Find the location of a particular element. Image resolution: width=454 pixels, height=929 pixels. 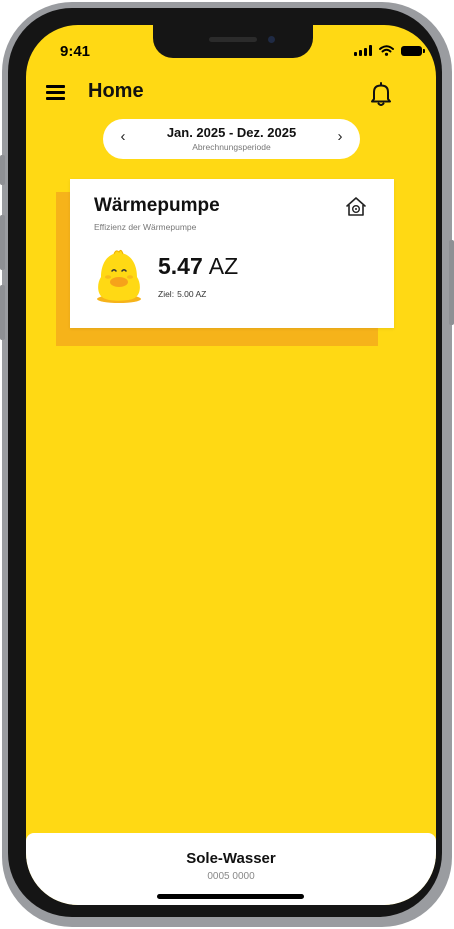

battery-icon is located at coordinates (413, 50).